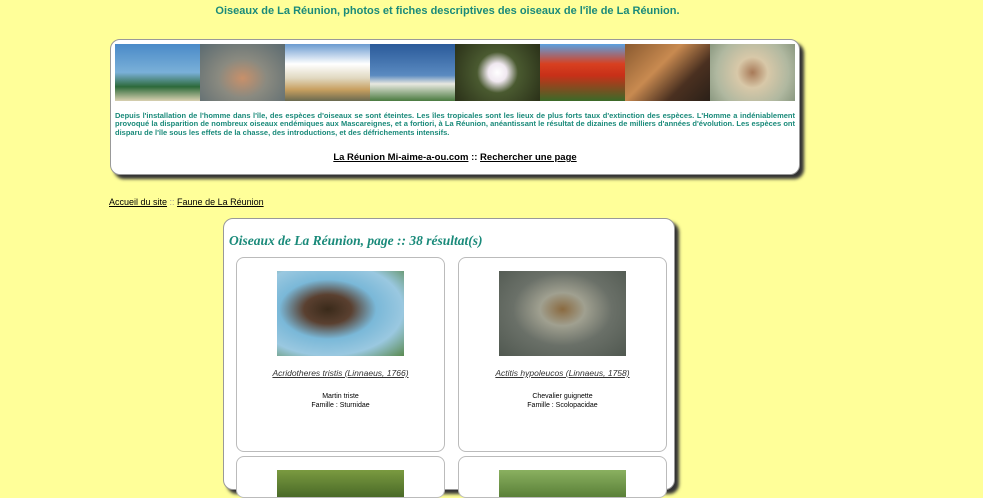 The image size is (983, 498). Describe the element at coordinates (242, 72) in the screenshot. I see `turtle-photo` at that location.